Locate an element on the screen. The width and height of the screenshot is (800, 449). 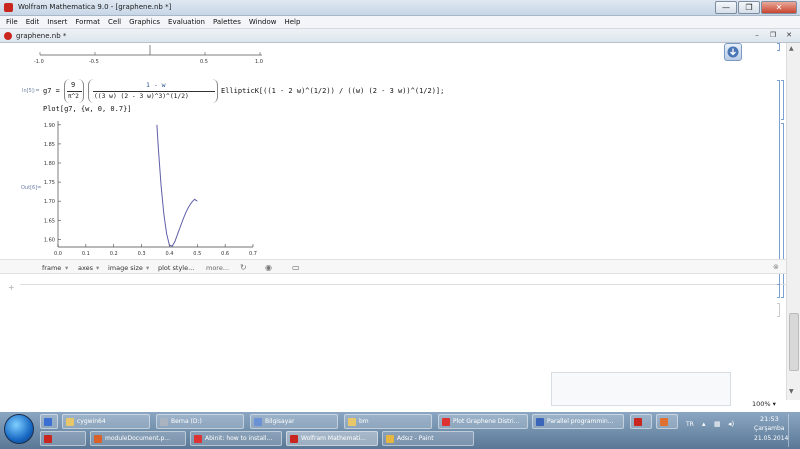
doc-restore-button: ❐ is located at coordinates (773, 35).